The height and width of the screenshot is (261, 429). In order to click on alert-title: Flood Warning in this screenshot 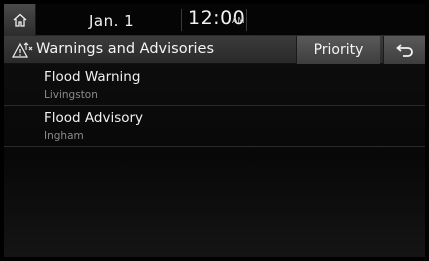, I will do `click(92, 77)`.